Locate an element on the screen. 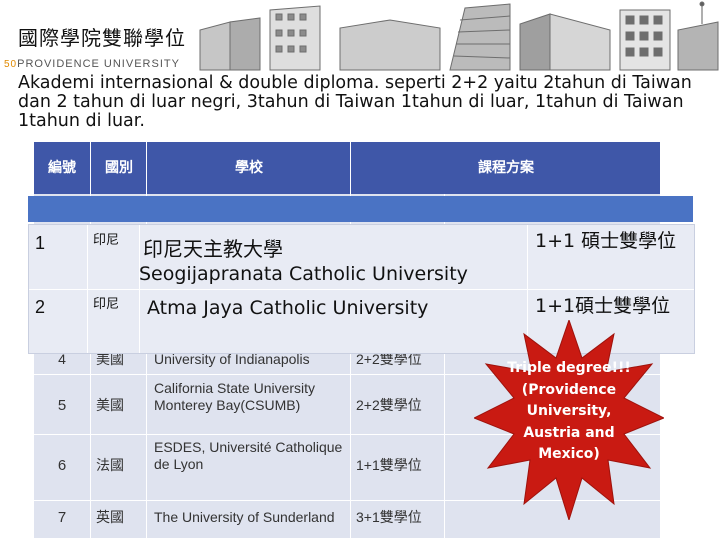 This screenshot has width=720, height=540. row-number: 6 is located at coordinates (62, 465).